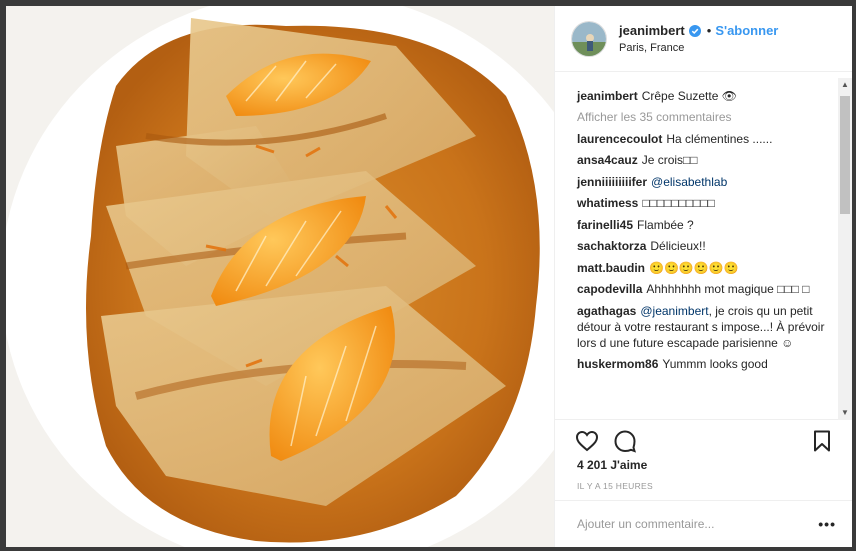 This screenshot has width=856, height=551. I want to click on caption: jeanimbert Crêpe Suzette 👁, so click(707, 96).